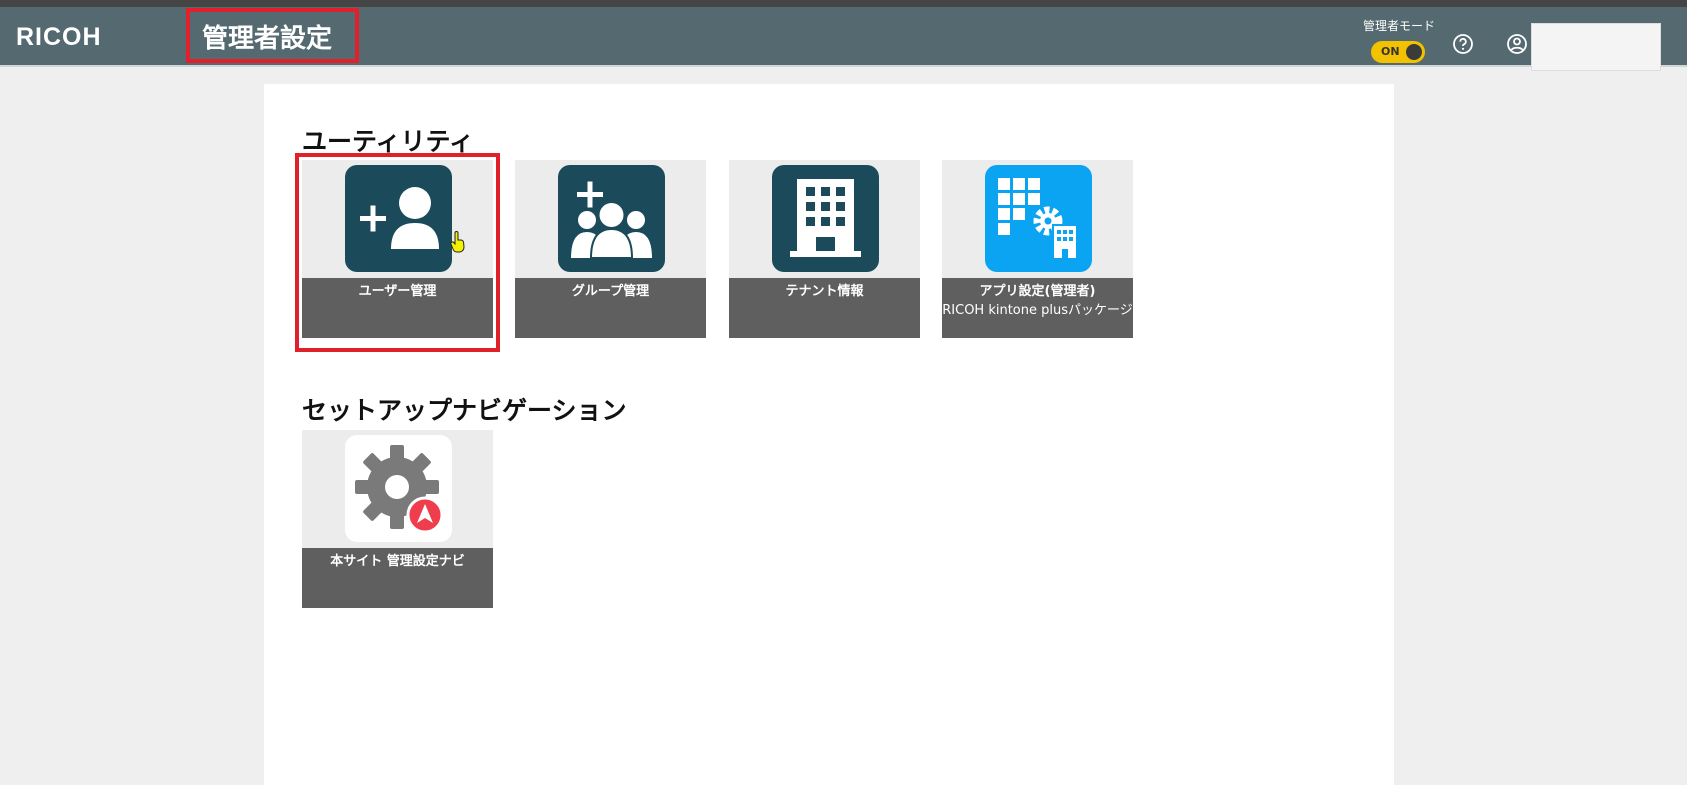 The width and height of the screenshot is (1687, 785). What do you see at coordinates (59, 37) in the screenshot?
I see `ricoh-logo: RICOH` at bounding box center [59, 37].